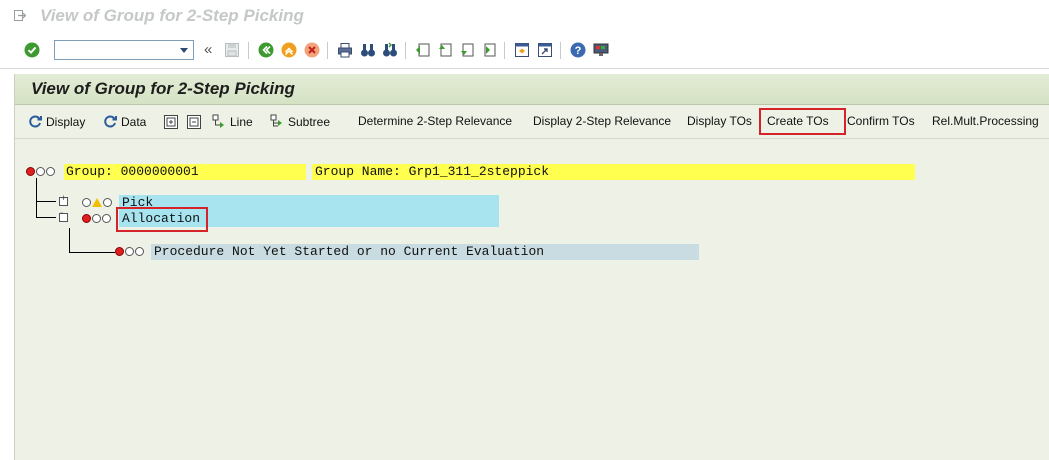 This screenshot has width=1049, height=460. I want to click on find-icon, so click(368, 50).